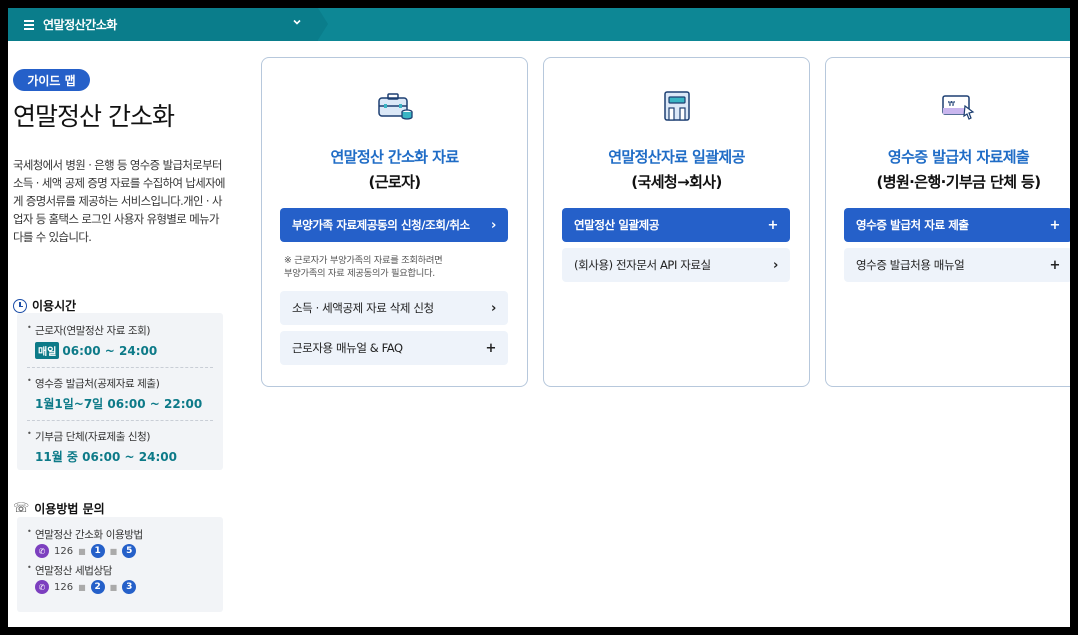  I want to click on clock-icon, so click(20, 305).